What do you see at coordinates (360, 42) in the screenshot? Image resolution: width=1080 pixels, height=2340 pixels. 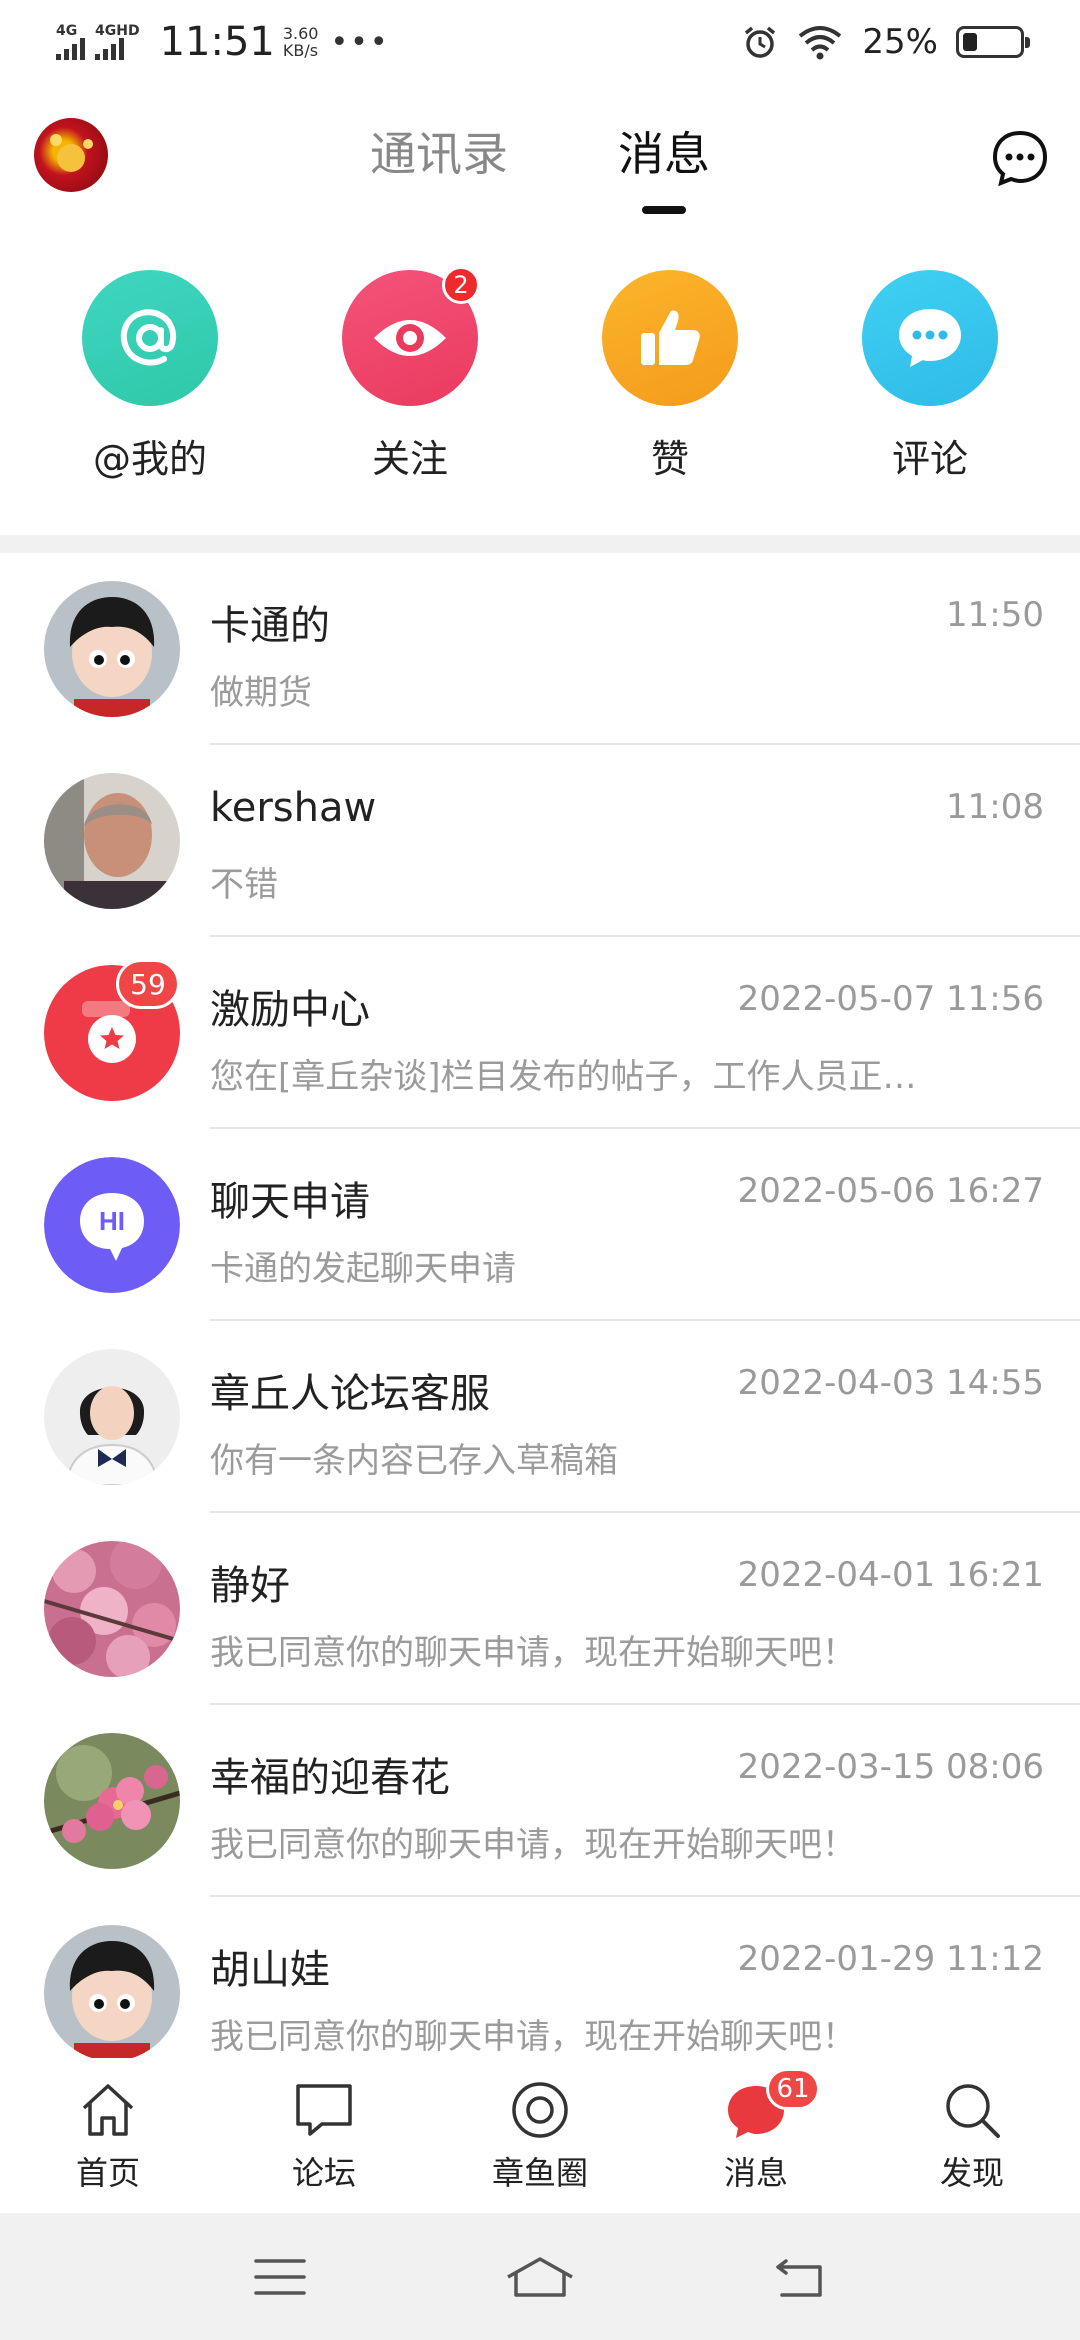 I see `more-notifications-icon: •••` at bounding box center [360, 42].